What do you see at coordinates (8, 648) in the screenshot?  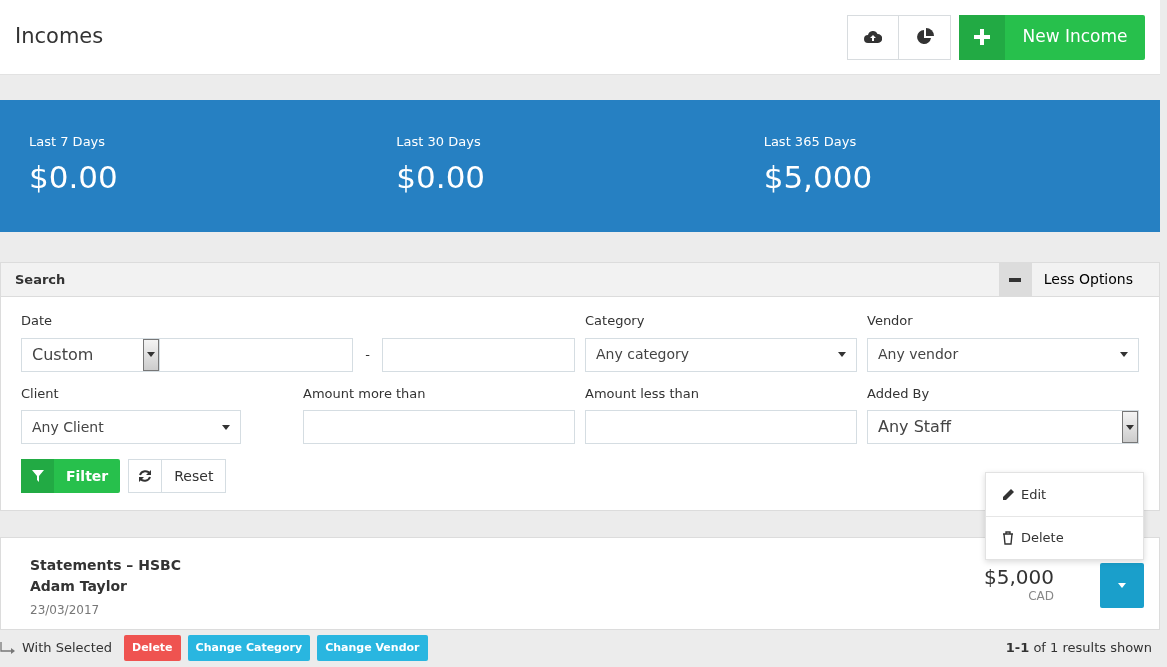 I see `return-arrow-icon` at bounding box center [8, 648].